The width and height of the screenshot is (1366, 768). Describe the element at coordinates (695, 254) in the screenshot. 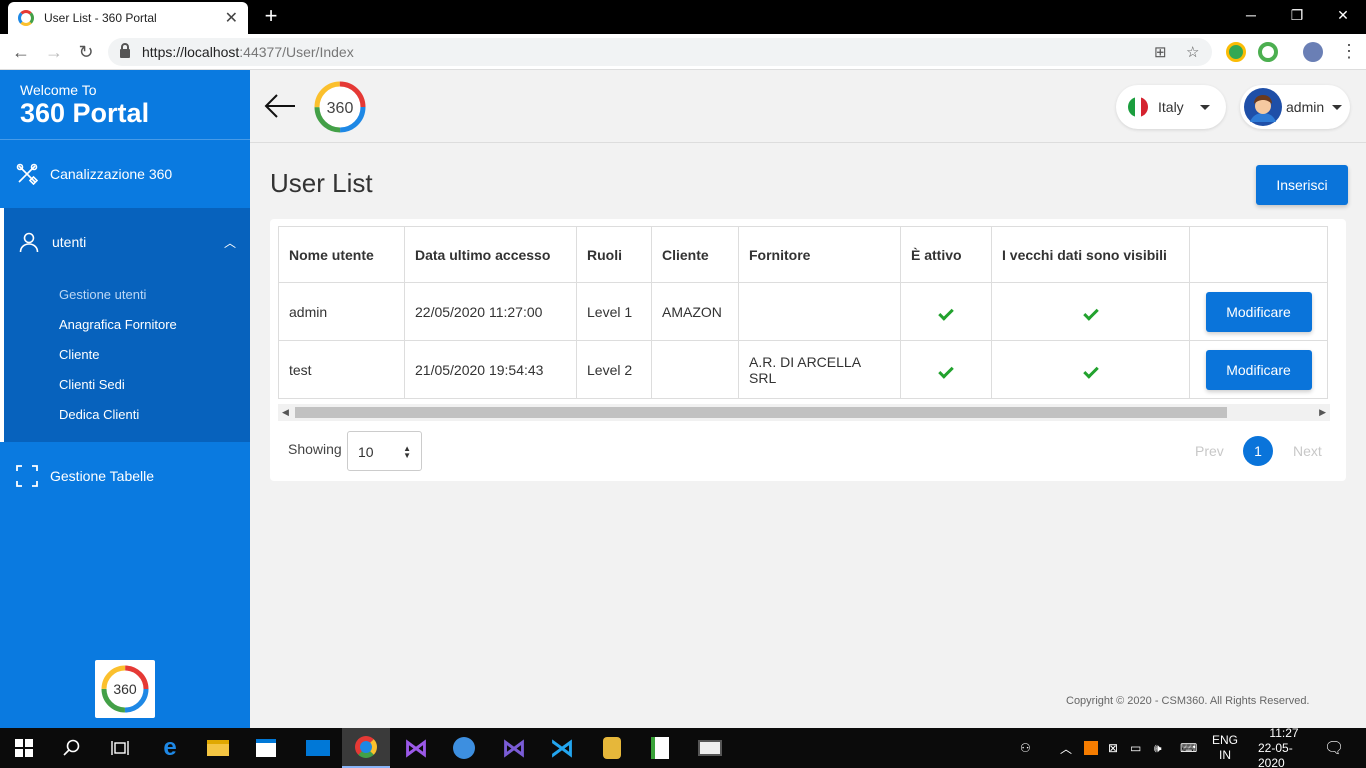

I see `column-header: Cliente` at that location.